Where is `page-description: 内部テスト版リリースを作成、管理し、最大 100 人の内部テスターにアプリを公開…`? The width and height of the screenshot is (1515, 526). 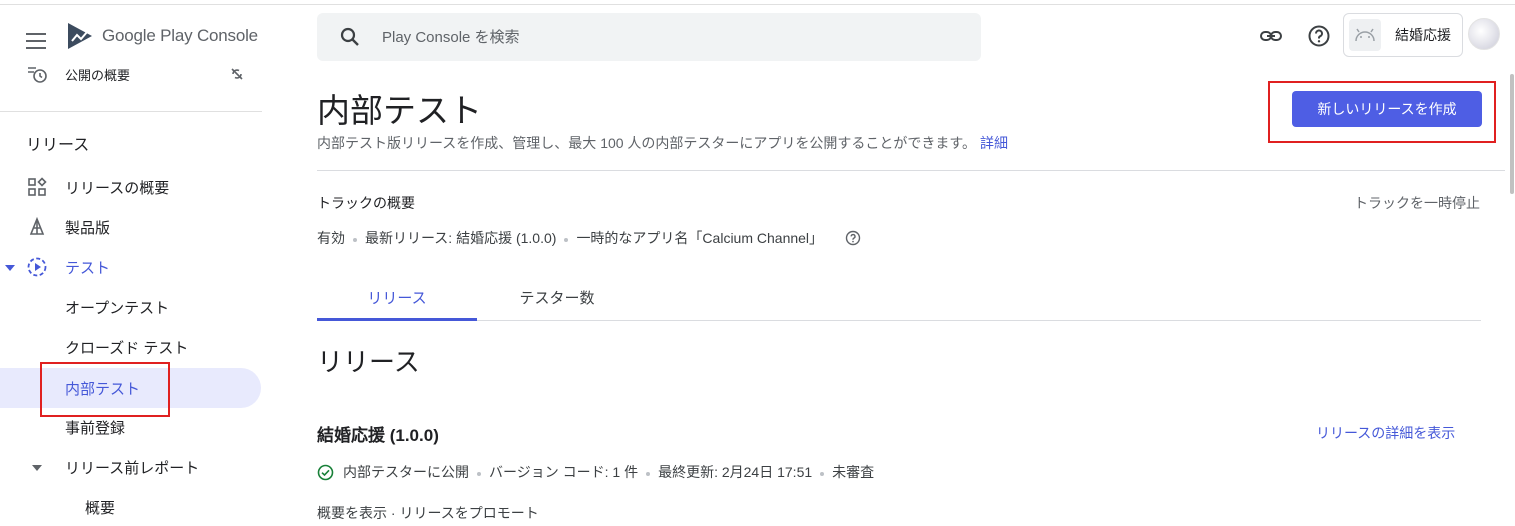
page-description: 内部テスト版リリースを作成、管理し、最大 100 人の内部テスターにアプリを公開… is located at coordinates (662, 143).